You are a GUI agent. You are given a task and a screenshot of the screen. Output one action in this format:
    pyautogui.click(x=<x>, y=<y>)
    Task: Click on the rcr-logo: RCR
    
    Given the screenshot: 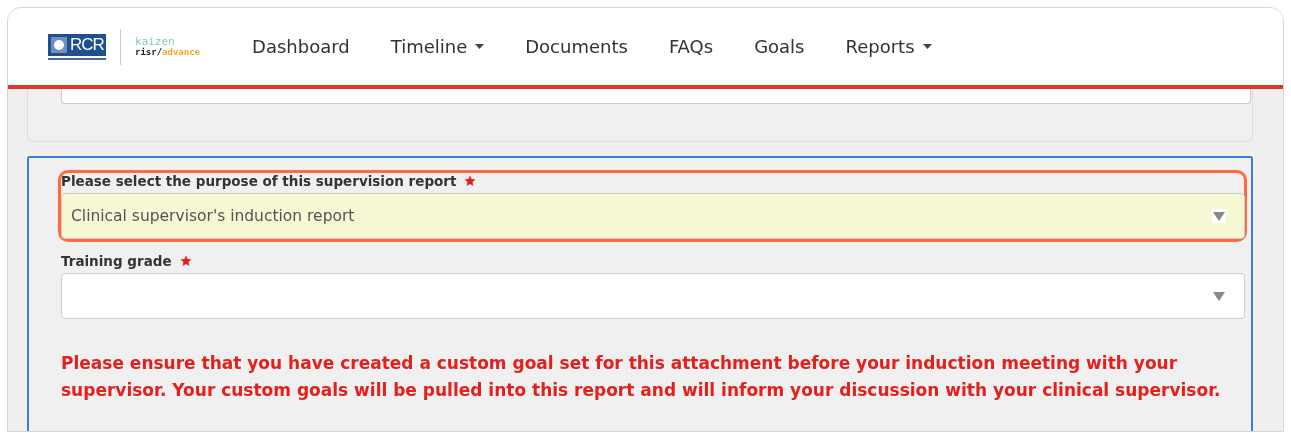 What is the action you would take?
    pyautogui.click(x=77, y=46)
    